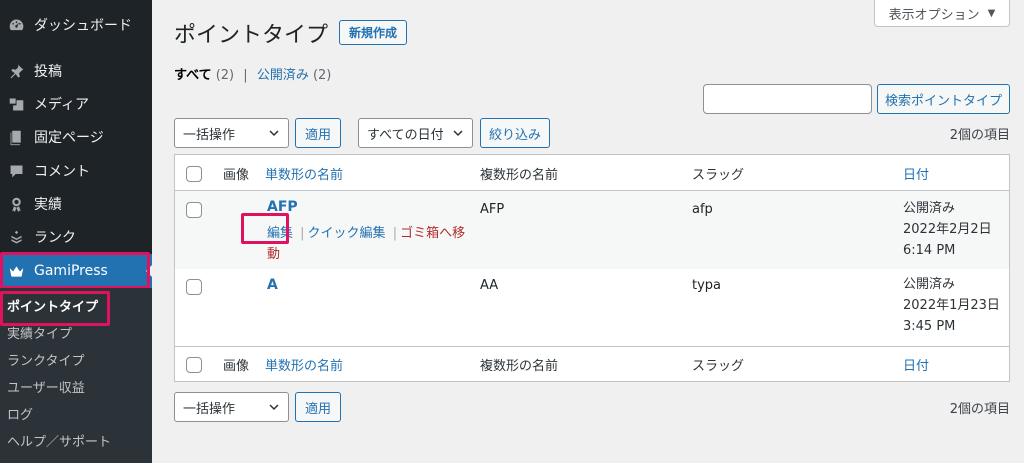  What do you see at coordinates (272, 285) in the screenshot?
I see `row-title-link: A` at bounding box center [272, 285].